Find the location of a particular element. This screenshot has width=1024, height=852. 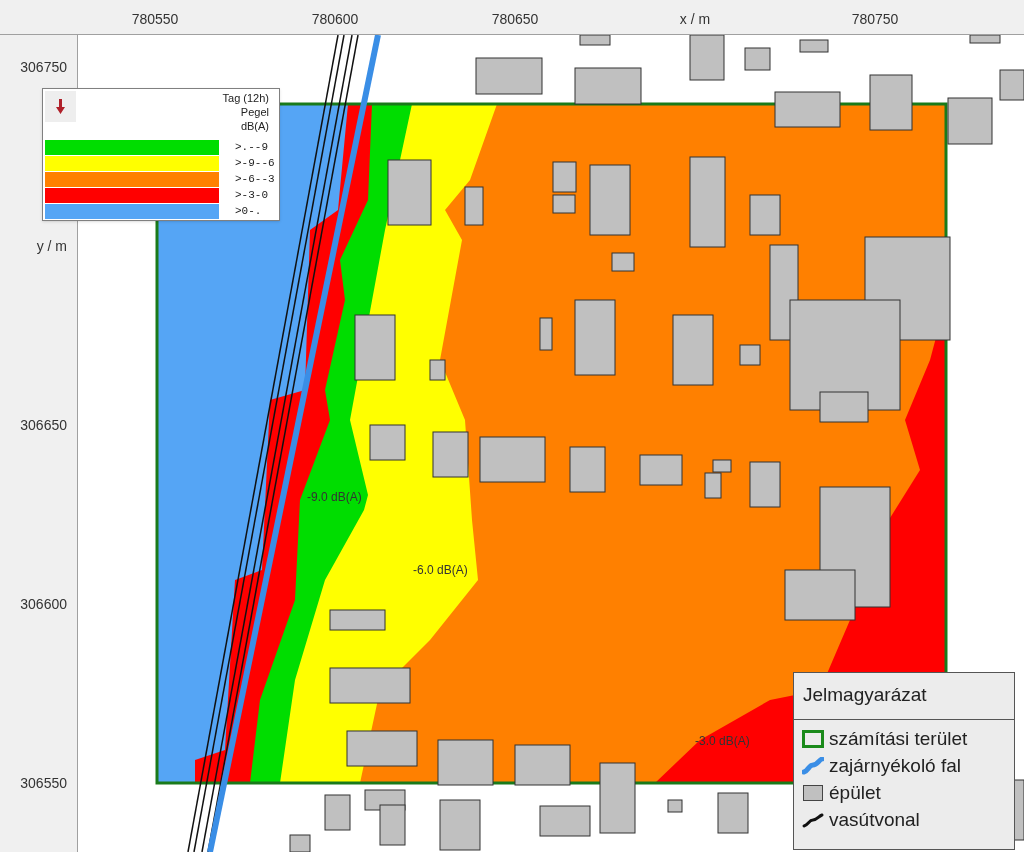

legend-label: vasútvonal is located at coordinates (874, 819).